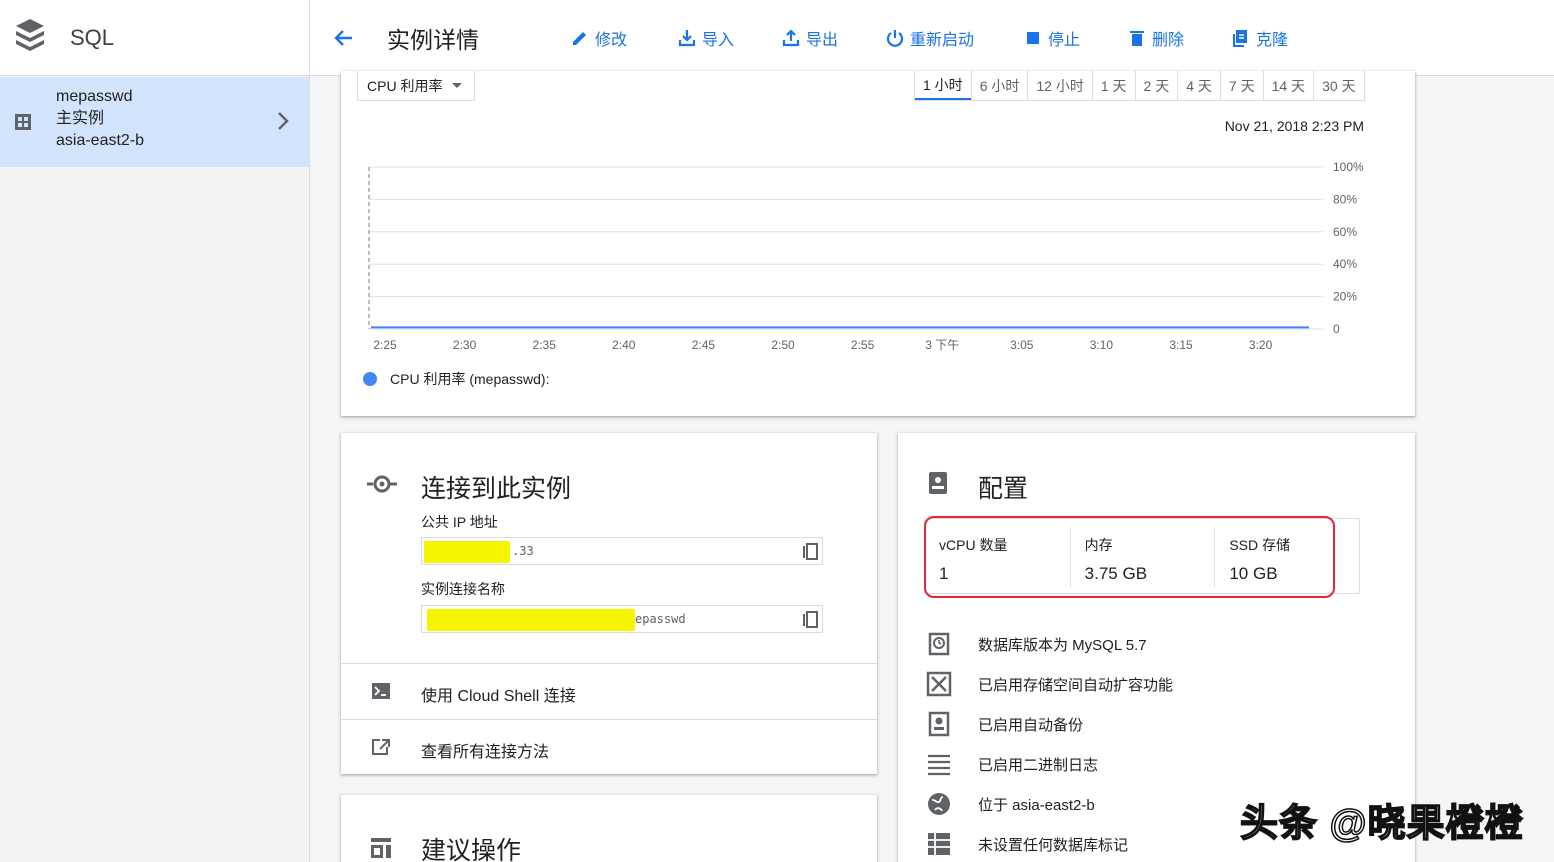  Describe the element at coordinates (23, 124) in the screenshot. I see `instance-grid-icon` at that location.